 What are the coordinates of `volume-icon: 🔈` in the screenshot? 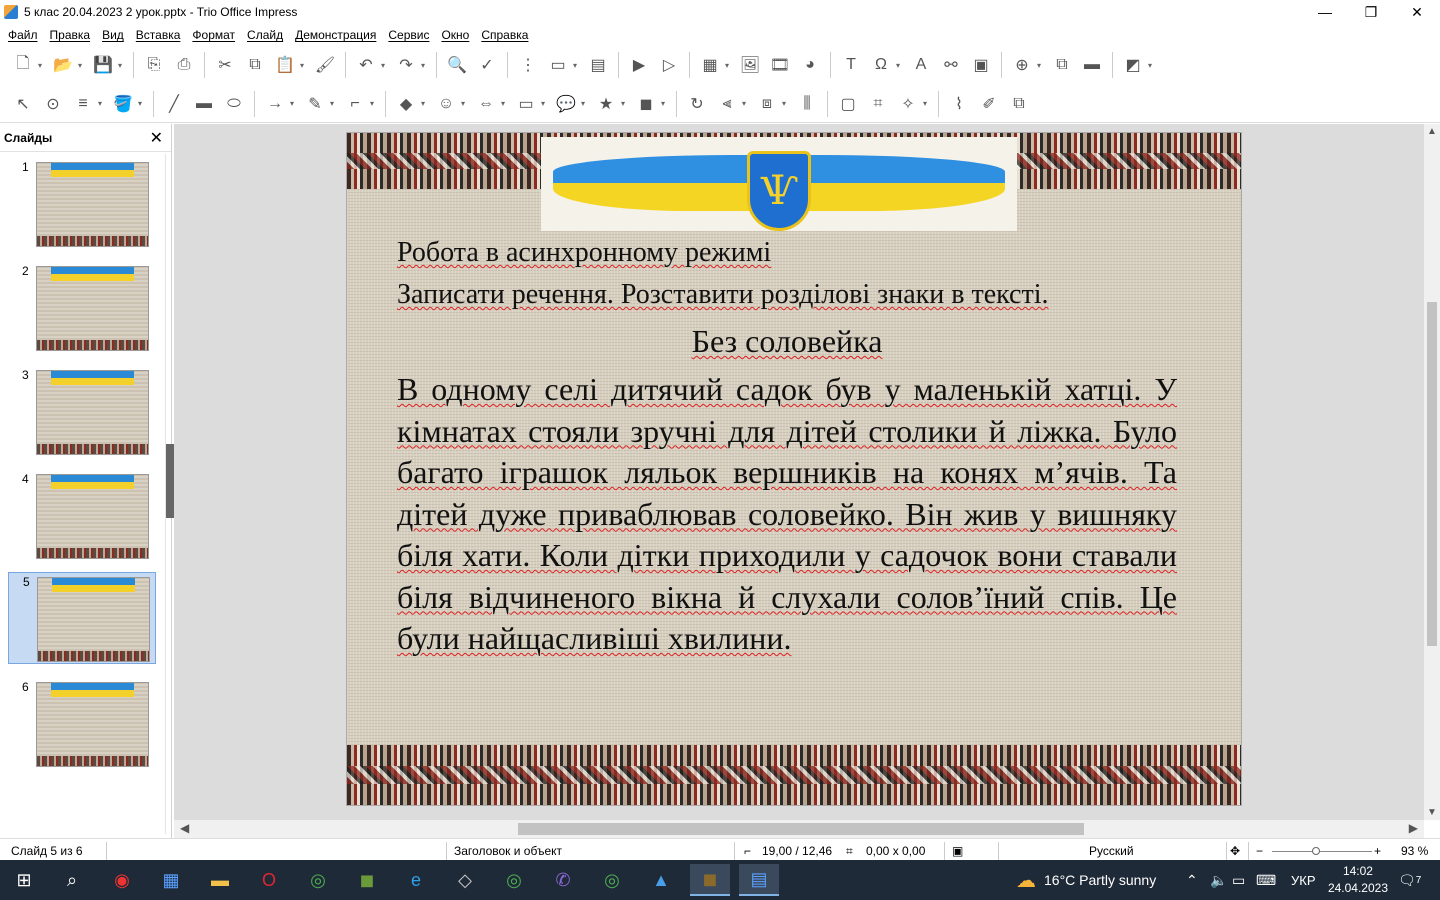 It's located at (1218, 880).